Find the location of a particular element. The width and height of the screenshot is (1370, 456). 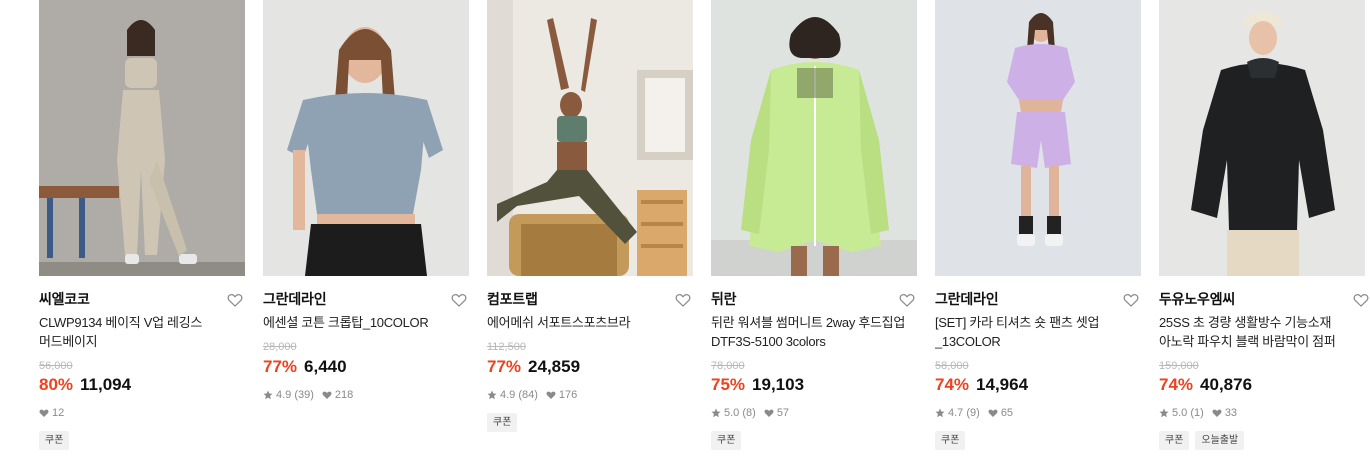

likes-count: 12 is located at coordinates (58, 413).